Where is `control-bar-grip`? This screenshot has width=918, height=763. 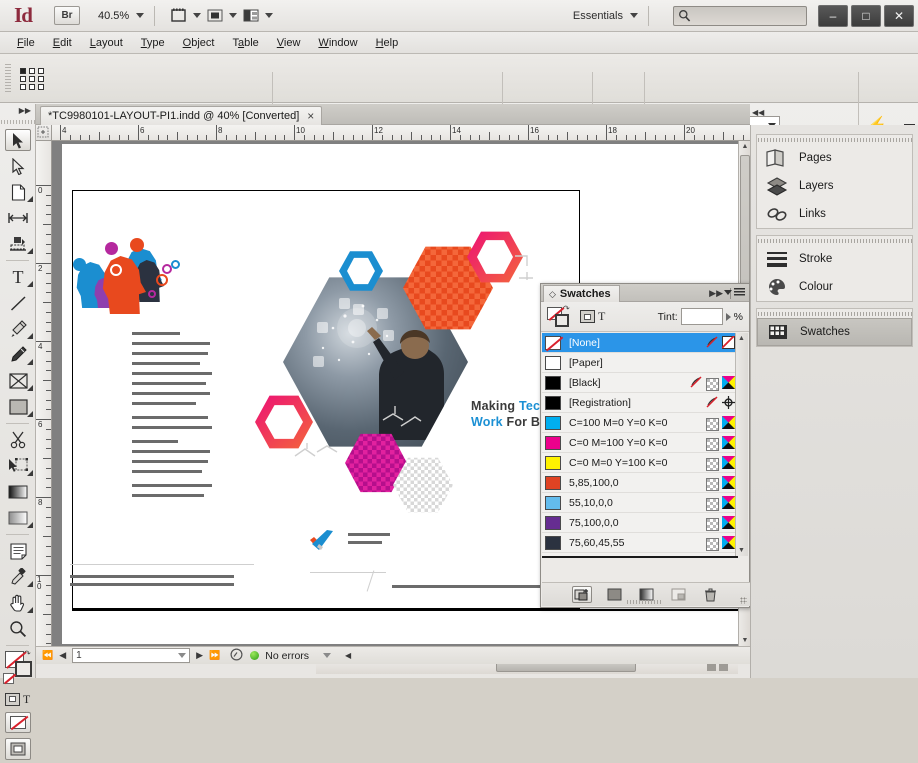
control-bar-grip is located at coordinates (8, 78).